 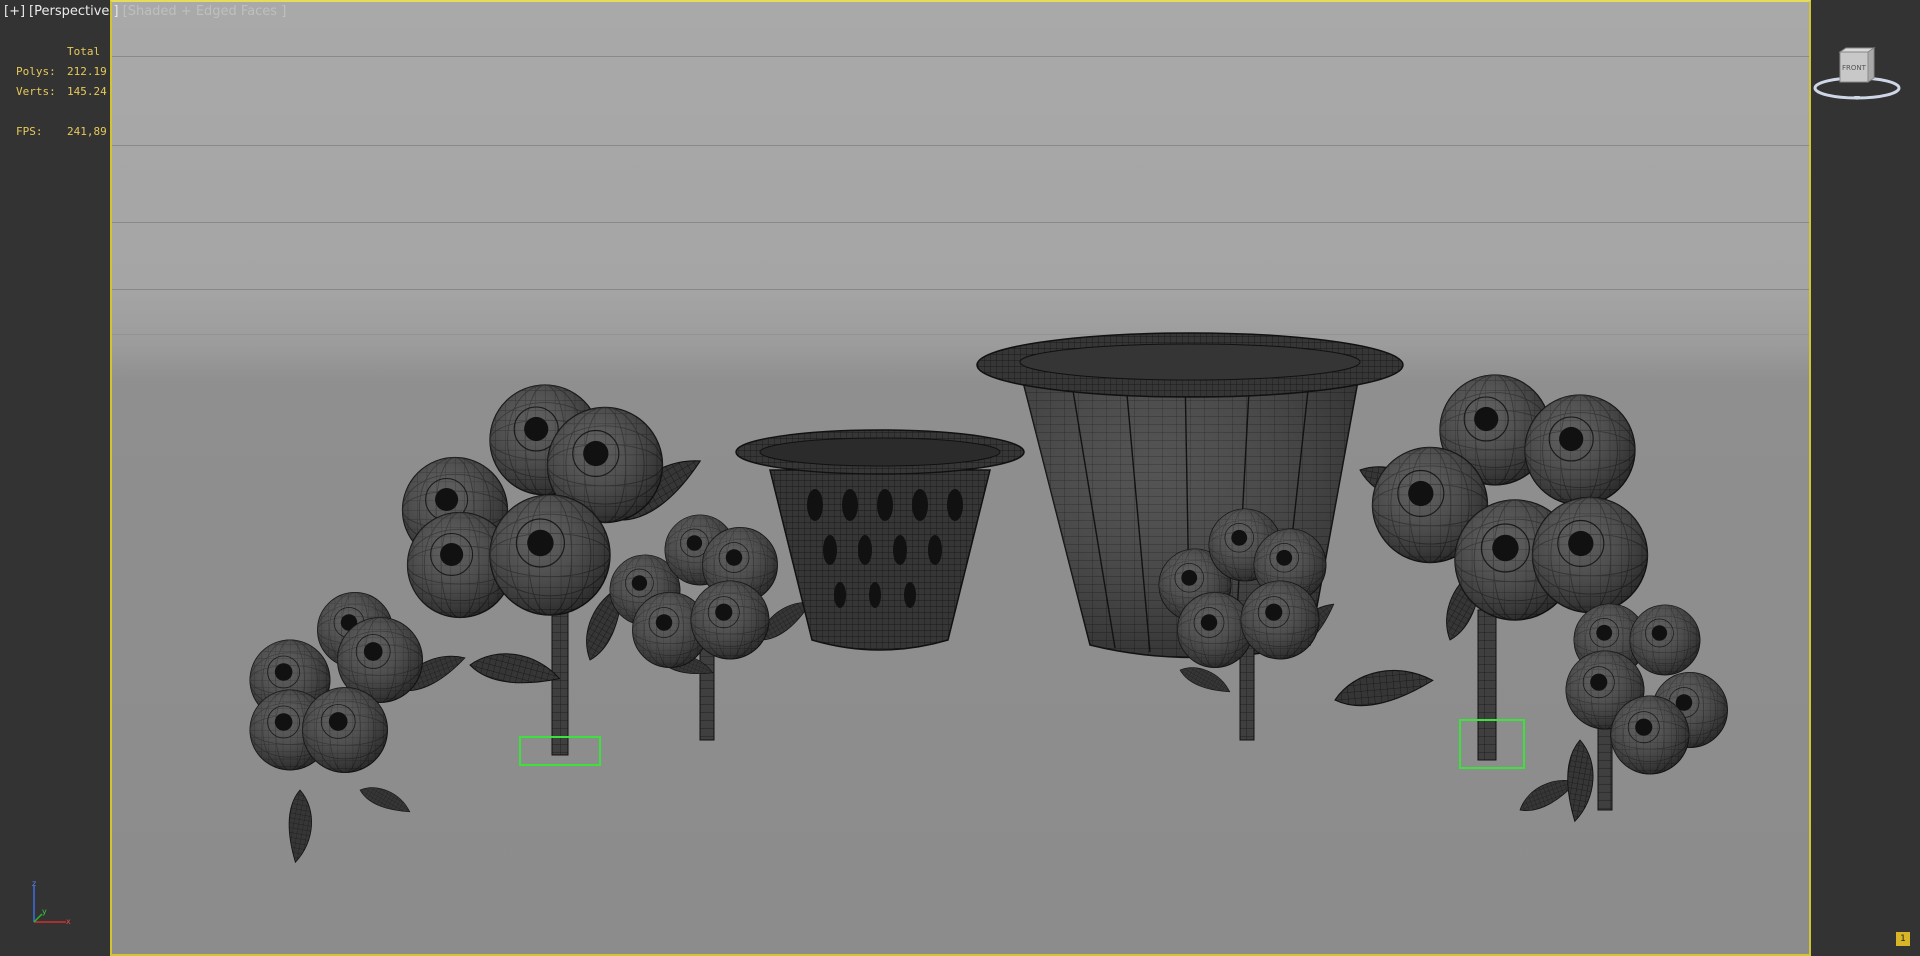 I want to click on flower-plant-right-small, so click(x=1621, y=713).